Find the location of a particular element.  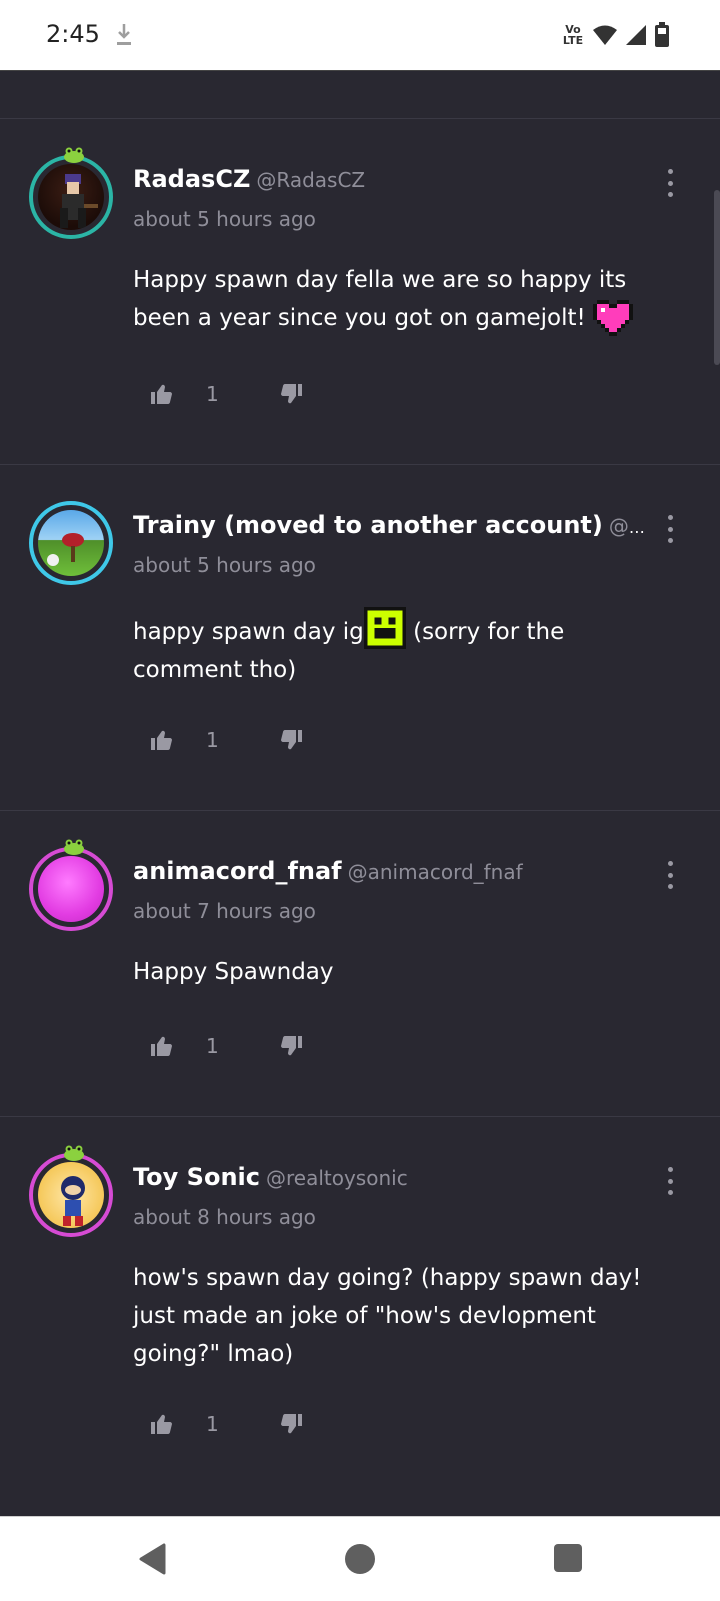

home-icon is located at coordinates (360, 1559).